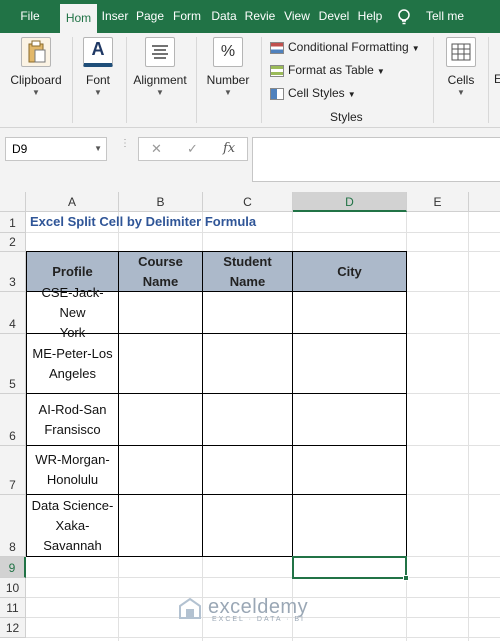  What do you see at coordinates (12, 547) in the screenshot?
I see `row-number: 8` at bounding box center [12, 547].